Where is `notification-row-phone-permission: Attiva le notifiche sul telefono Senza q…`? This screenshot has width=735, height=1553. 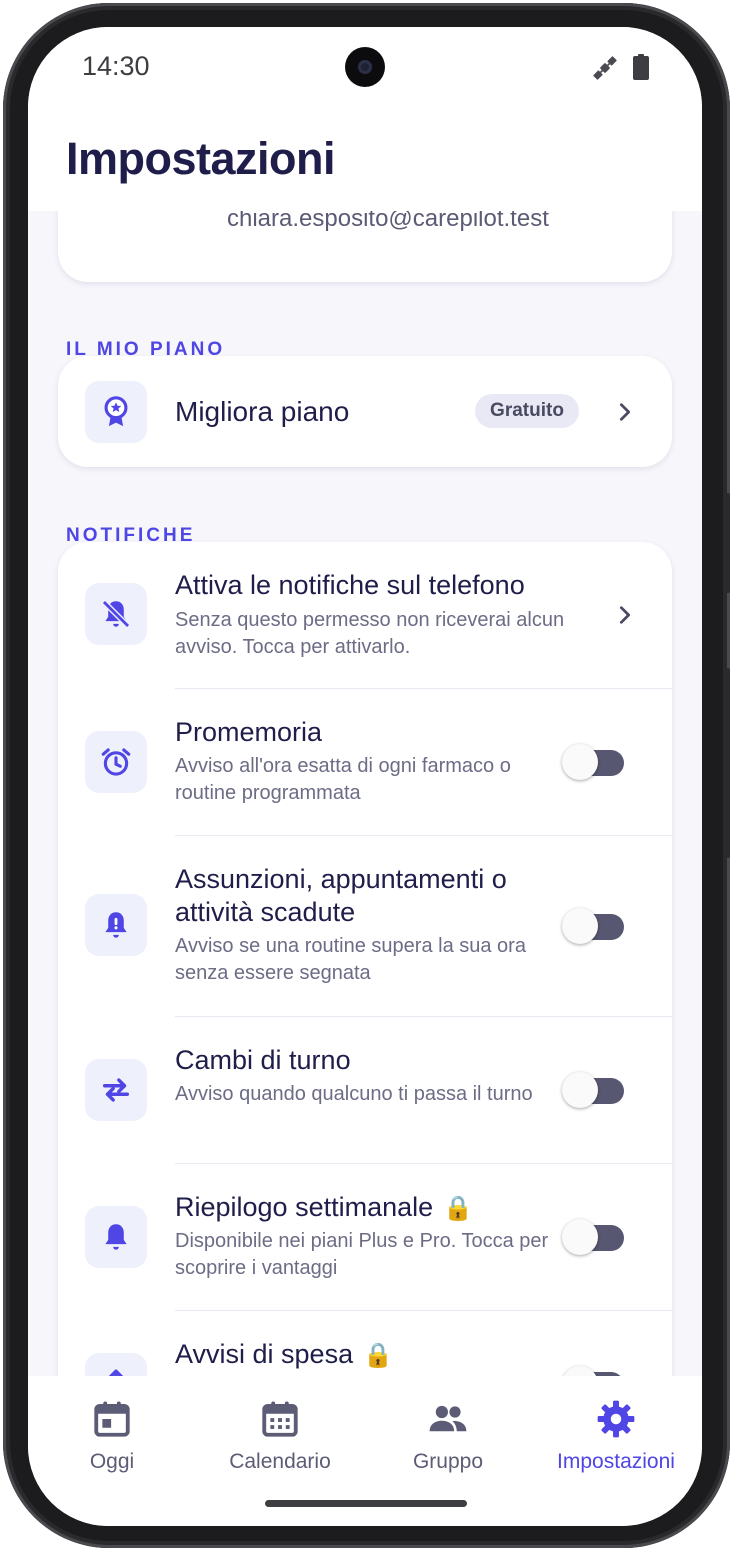 notification-row-phone-permission: Attiva le notifiche sul telefono Senza q… is located at coordinates (365, 615).